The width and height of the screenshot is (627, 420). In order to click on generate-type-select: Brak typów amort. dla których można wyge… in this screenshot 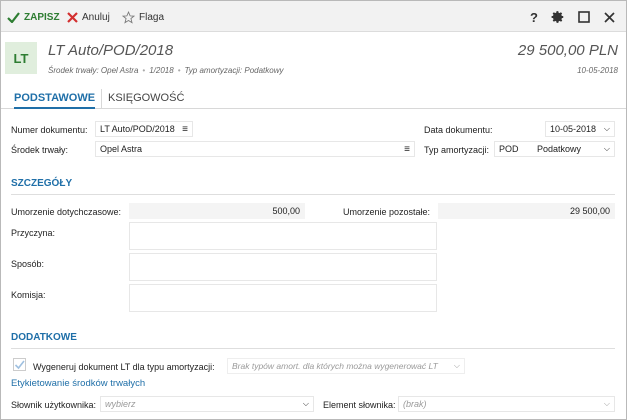, I will do `click(346, 366)`.